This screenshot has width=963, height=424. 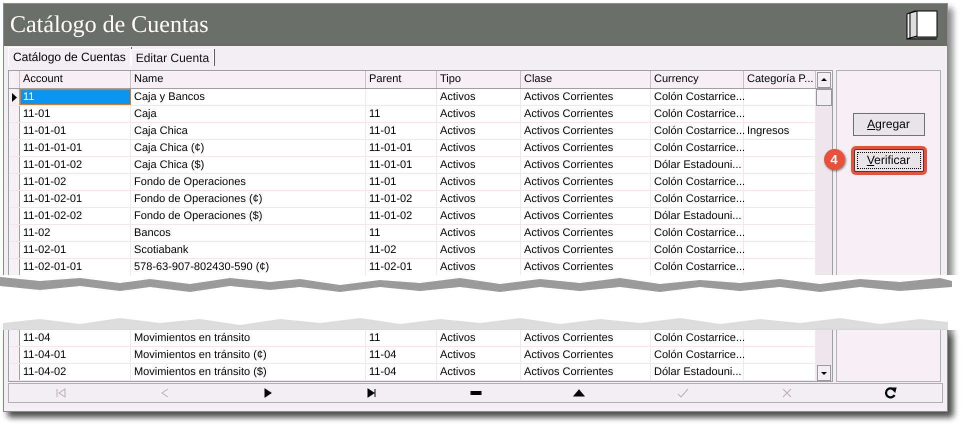 What do you see at coordinates (248, 199) in the screenshot?
I see `table-cell: Fondo de Operaciones (¢)` at bounding box center [248, 199].